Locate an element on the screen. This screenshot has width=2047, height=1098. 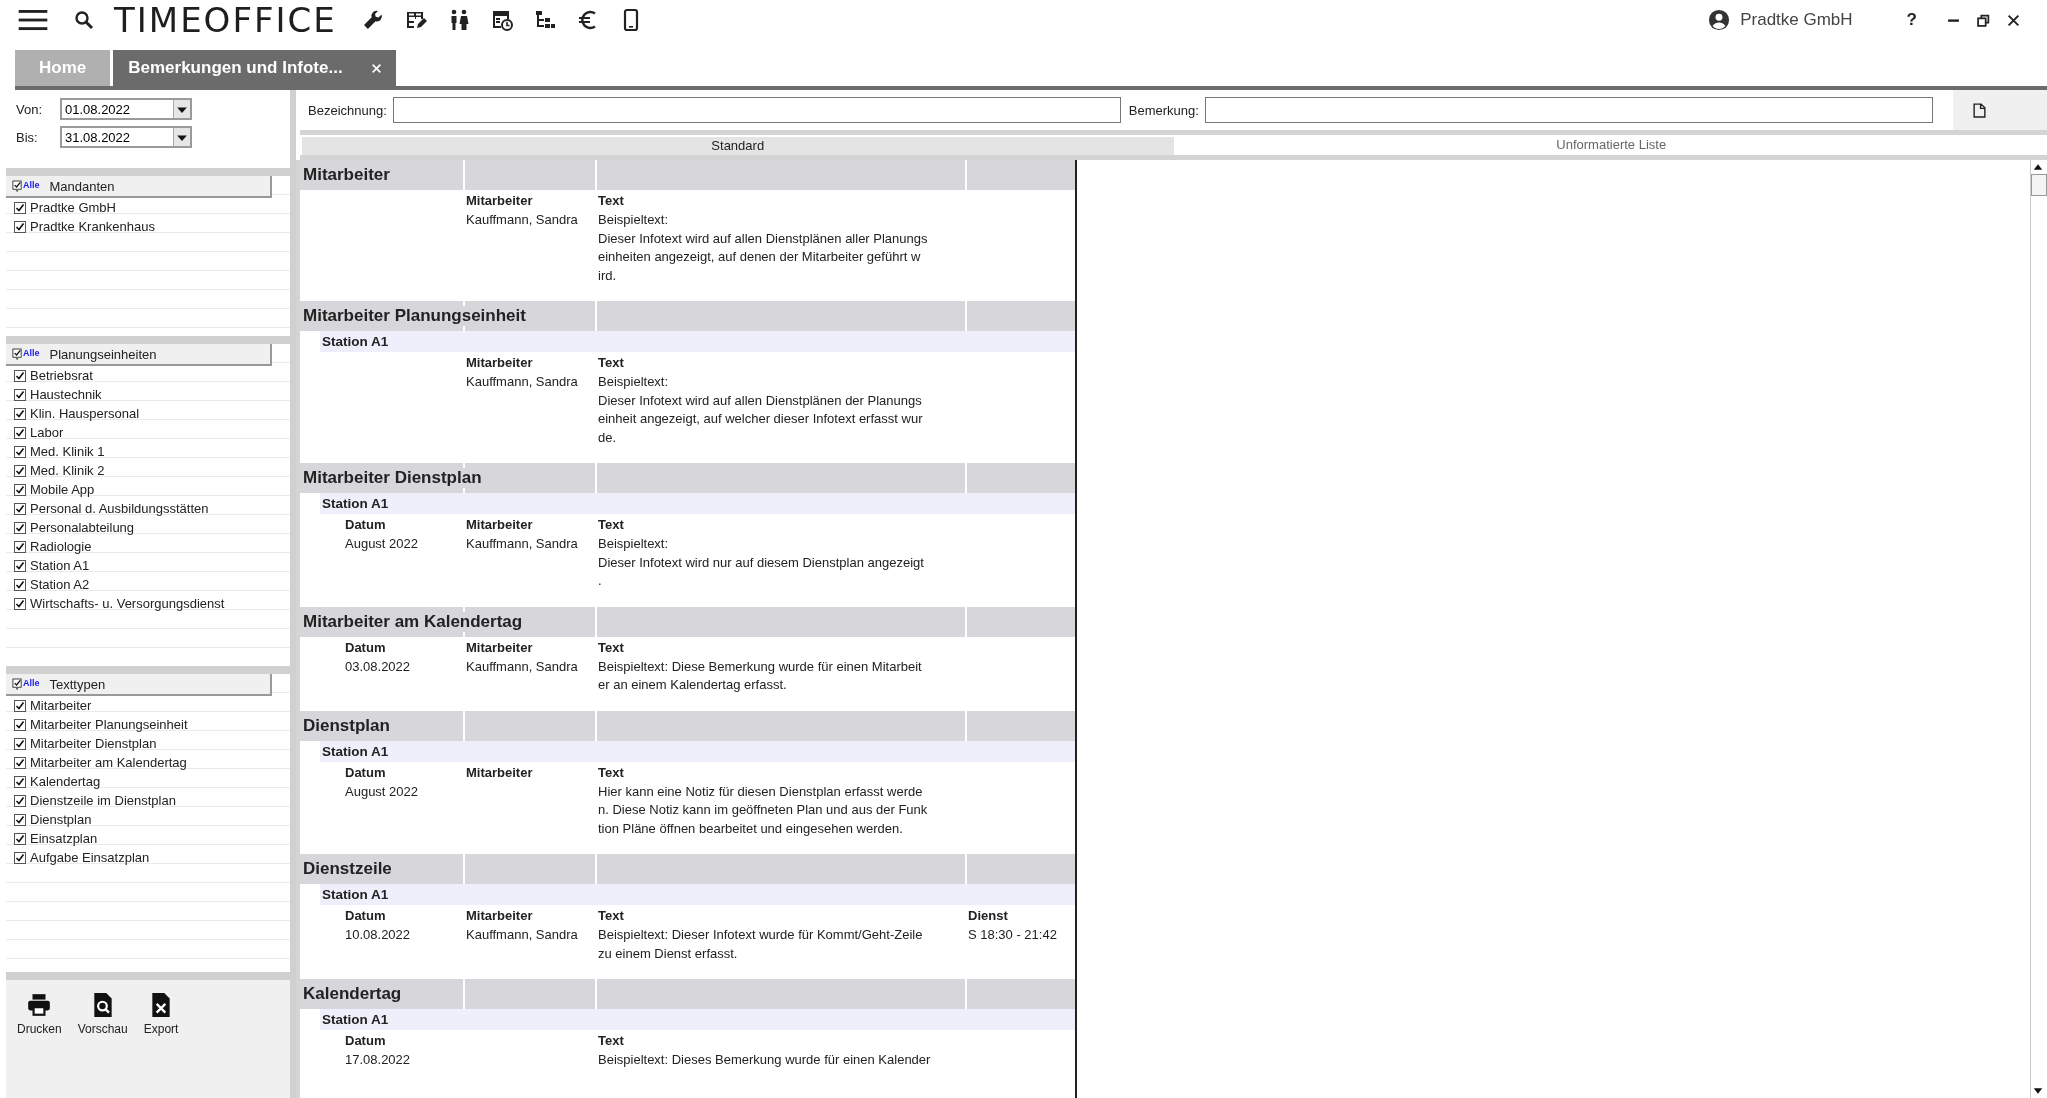
search-icon is located at coordinates (84, 20).